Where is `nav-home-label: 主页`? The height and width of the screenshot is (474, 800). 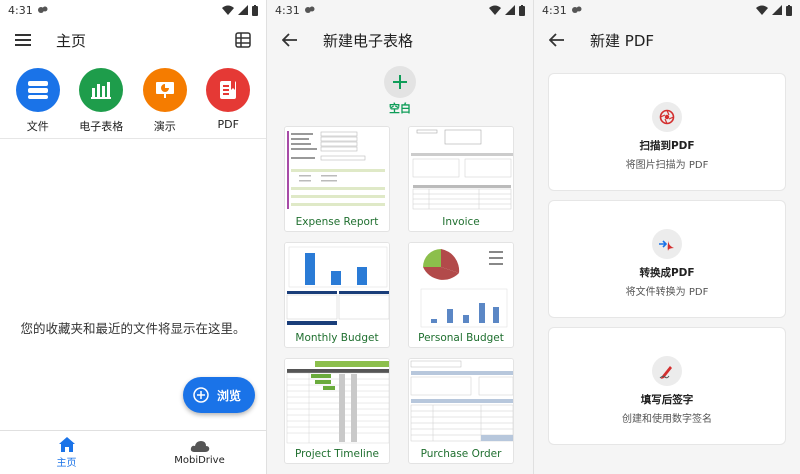 nav-home-label: 主页 is located at coordinates (66, 463).